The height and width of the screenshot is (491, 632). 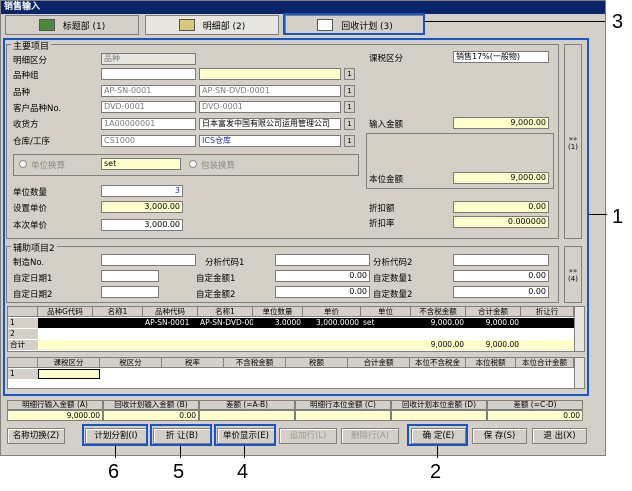 What do you see at coordinates (46, 25) in the screenshot?
I see `book-icon` at bounding box center [46, 25].